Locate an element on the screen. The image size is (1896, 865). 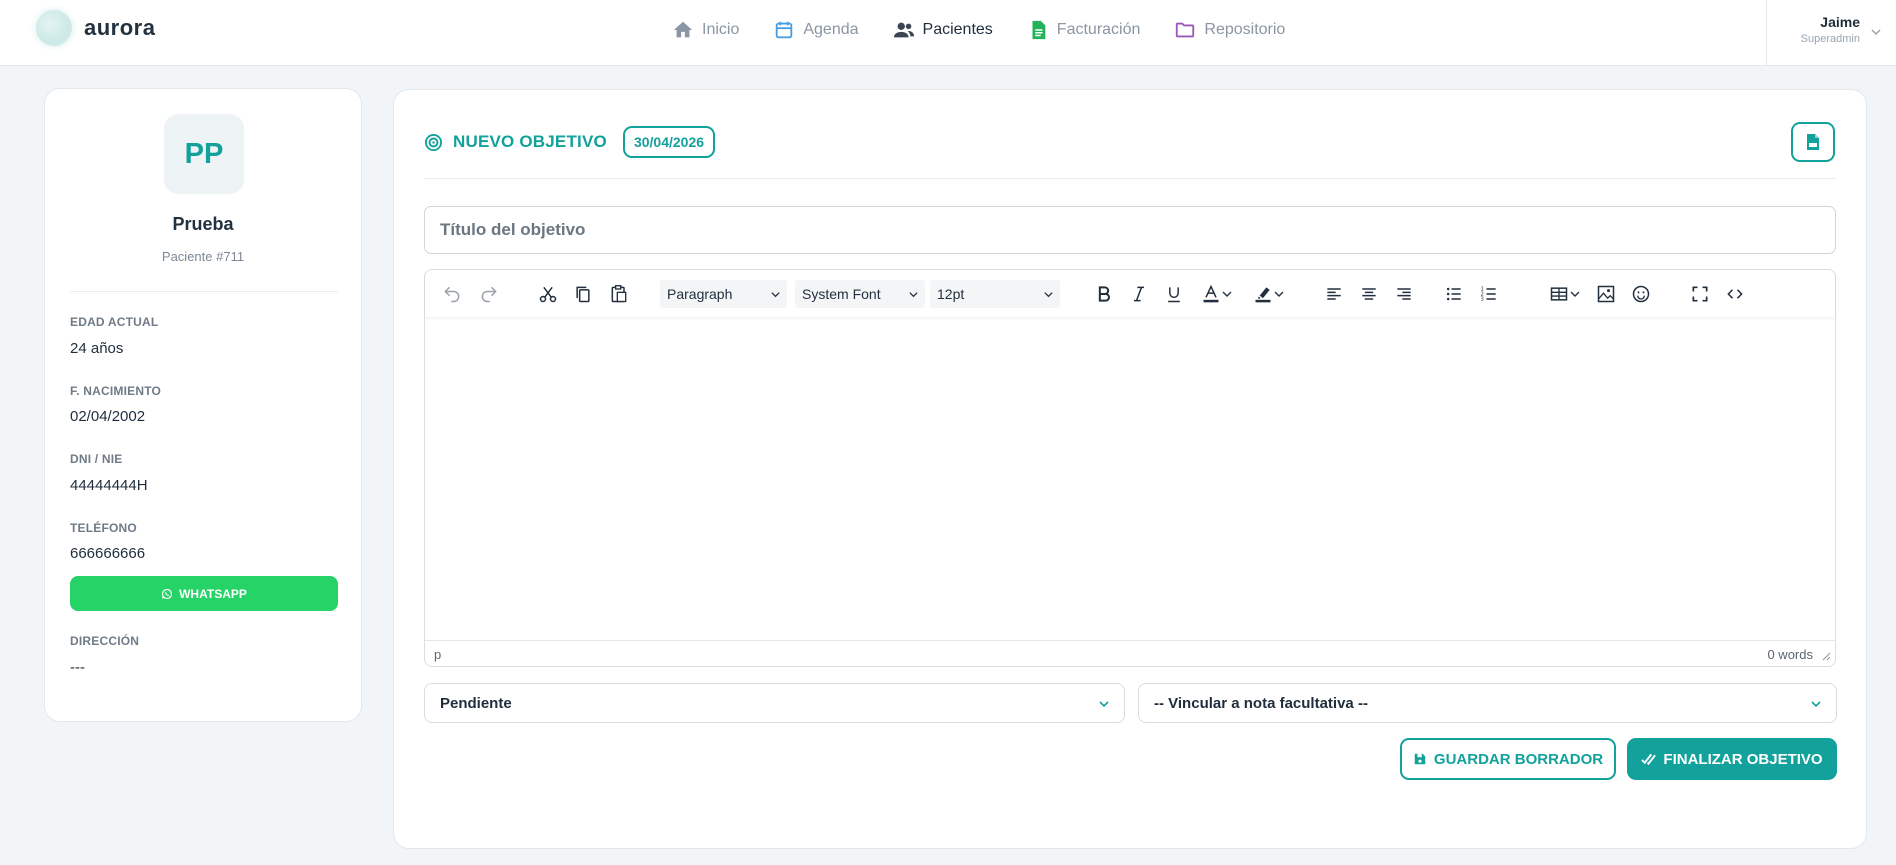
nav-item-inicio: Inicio is located at coordinates (705, 30).